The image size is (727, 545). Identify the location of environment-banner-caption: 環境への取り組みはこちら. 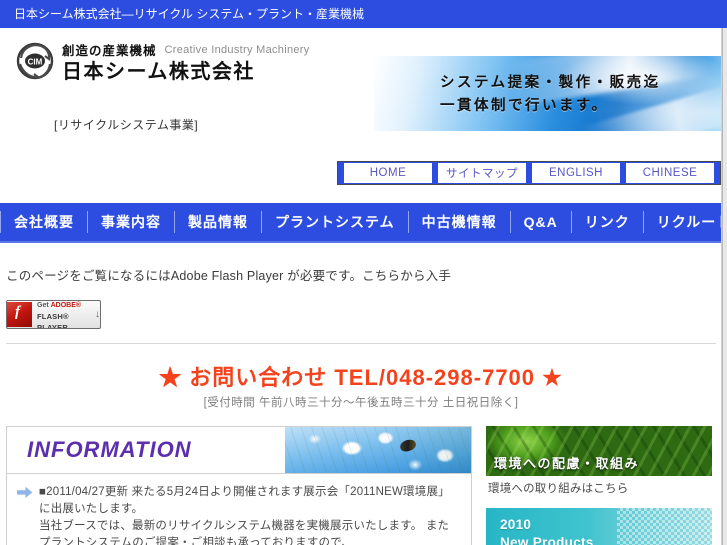
(558, 489).